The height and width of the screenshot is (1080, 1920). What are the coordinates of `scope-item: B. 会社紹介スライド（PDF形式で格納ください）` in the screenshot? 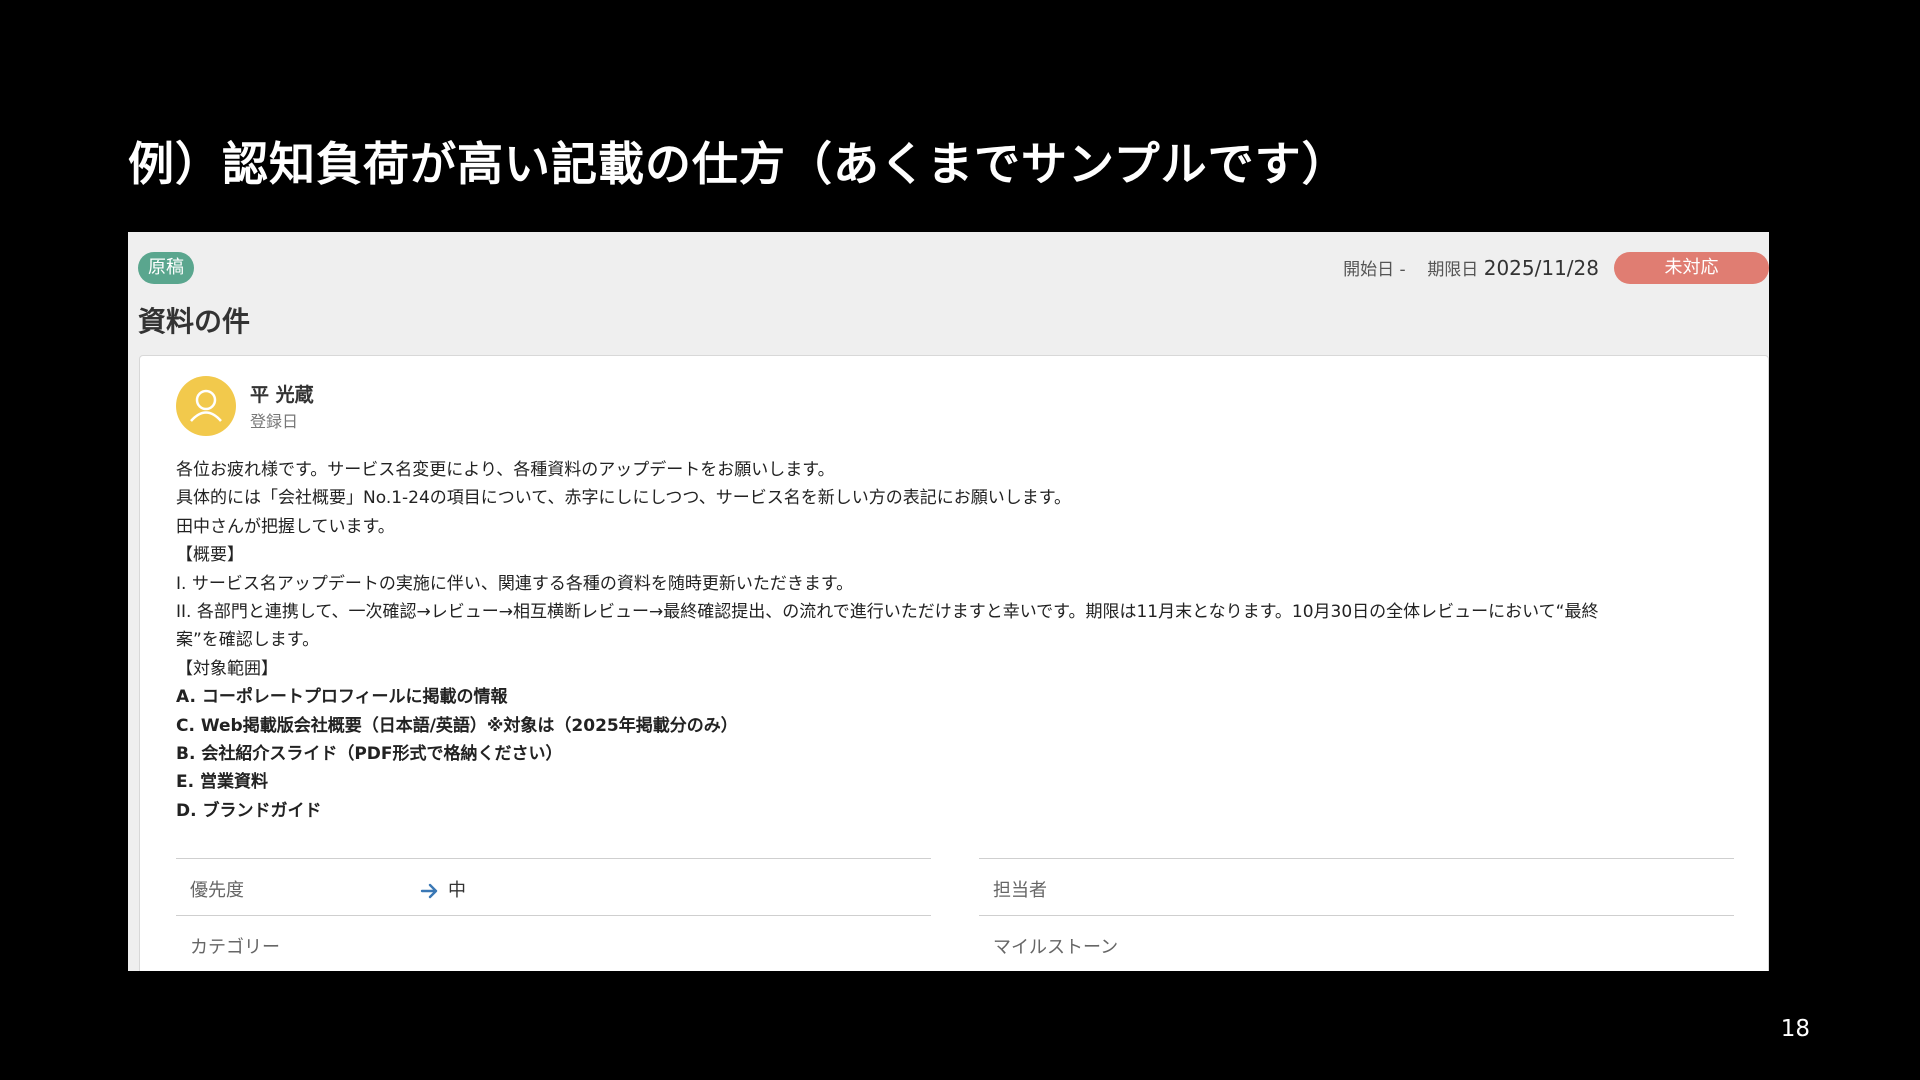 It's located at (369, 754).